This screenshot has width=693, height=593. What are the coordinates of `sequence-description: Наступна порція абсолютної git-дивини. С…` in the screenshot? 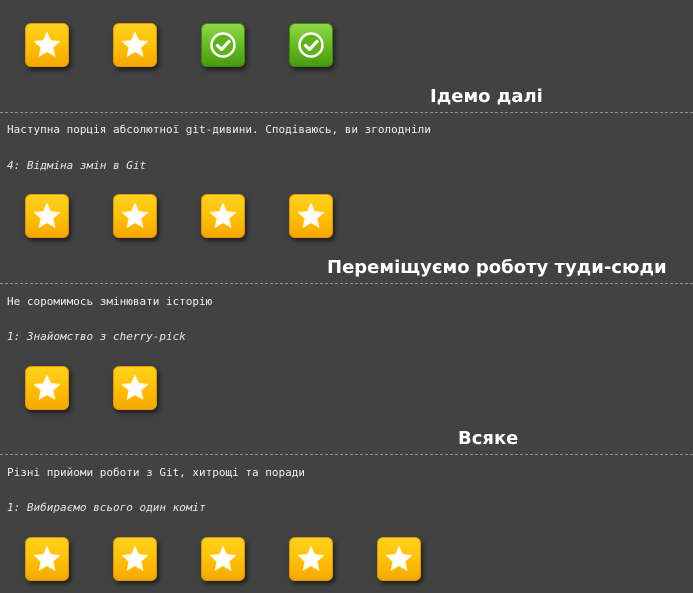 It's located at (219, 129).